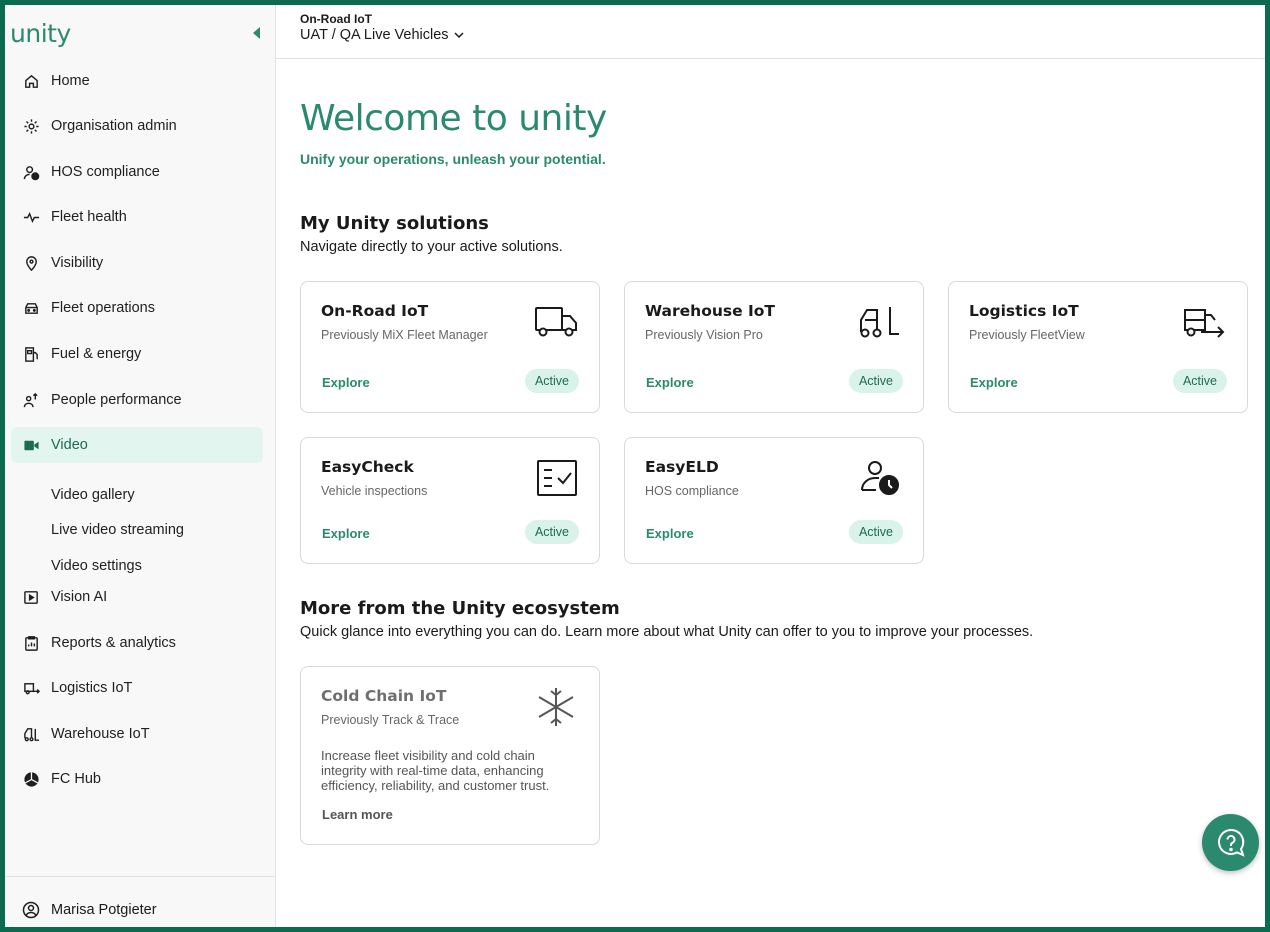 This screenshot has width=1270, height=932. I want to click on sidebar-item-logistics-iot: Logistics IoT, so click(137, 688).